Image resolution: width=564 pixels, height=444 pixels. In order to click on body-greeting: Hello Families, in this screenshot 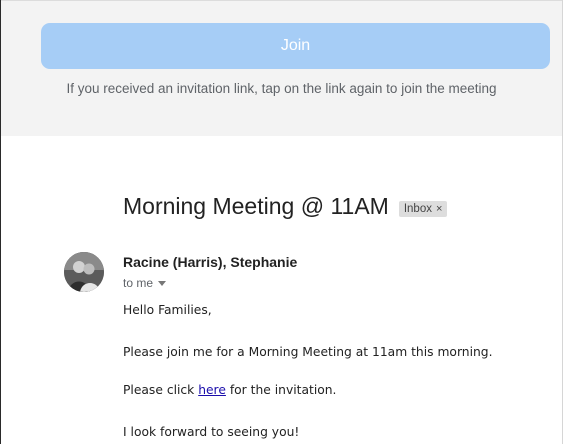, I will do `click(167, 310)`.